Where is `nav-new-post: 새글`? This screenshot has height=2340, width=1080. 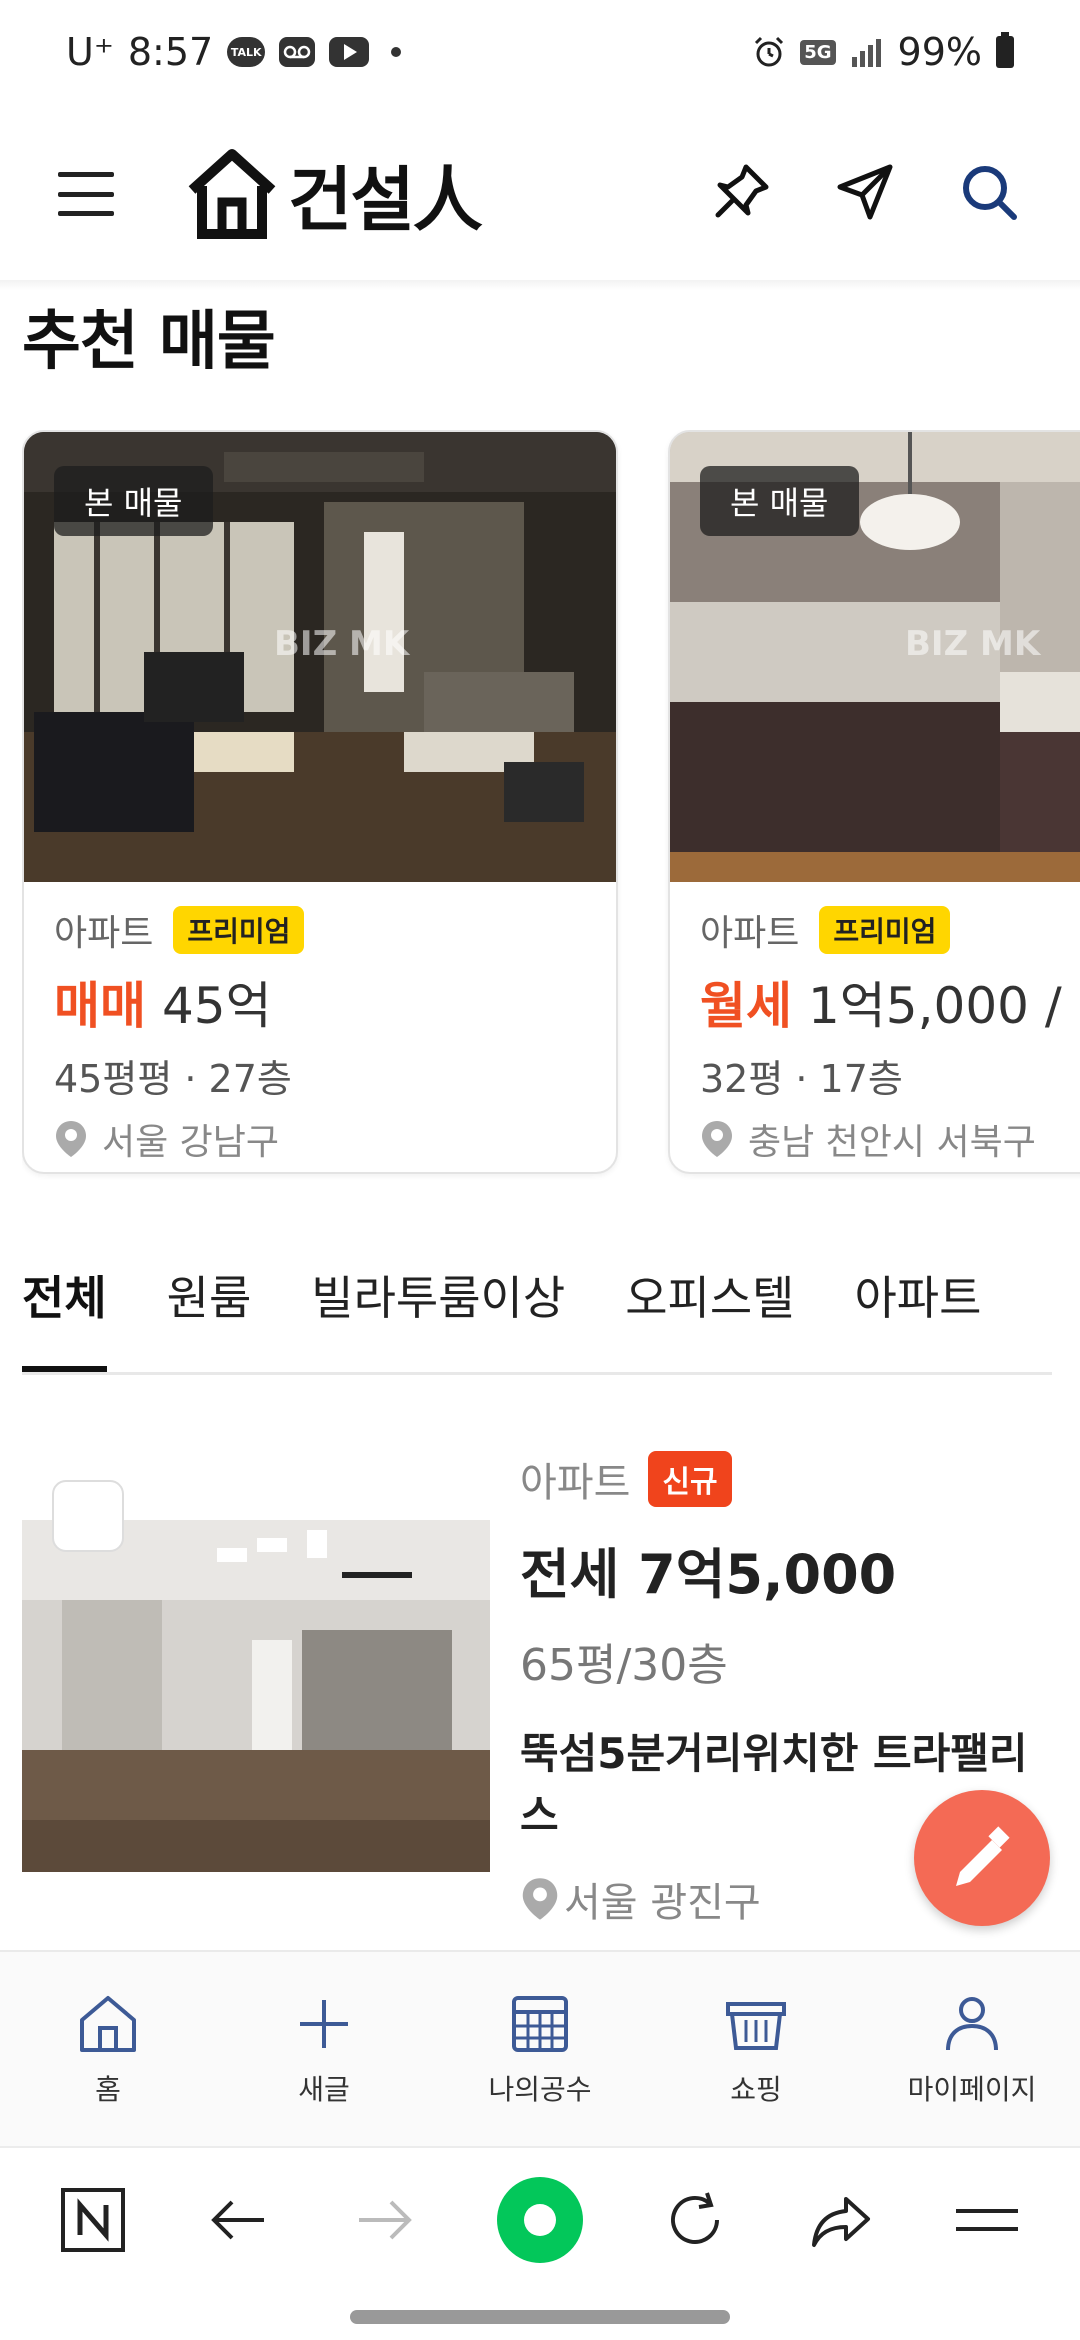 nav-new-post: 새글 is located at coordinates (324, 2049).